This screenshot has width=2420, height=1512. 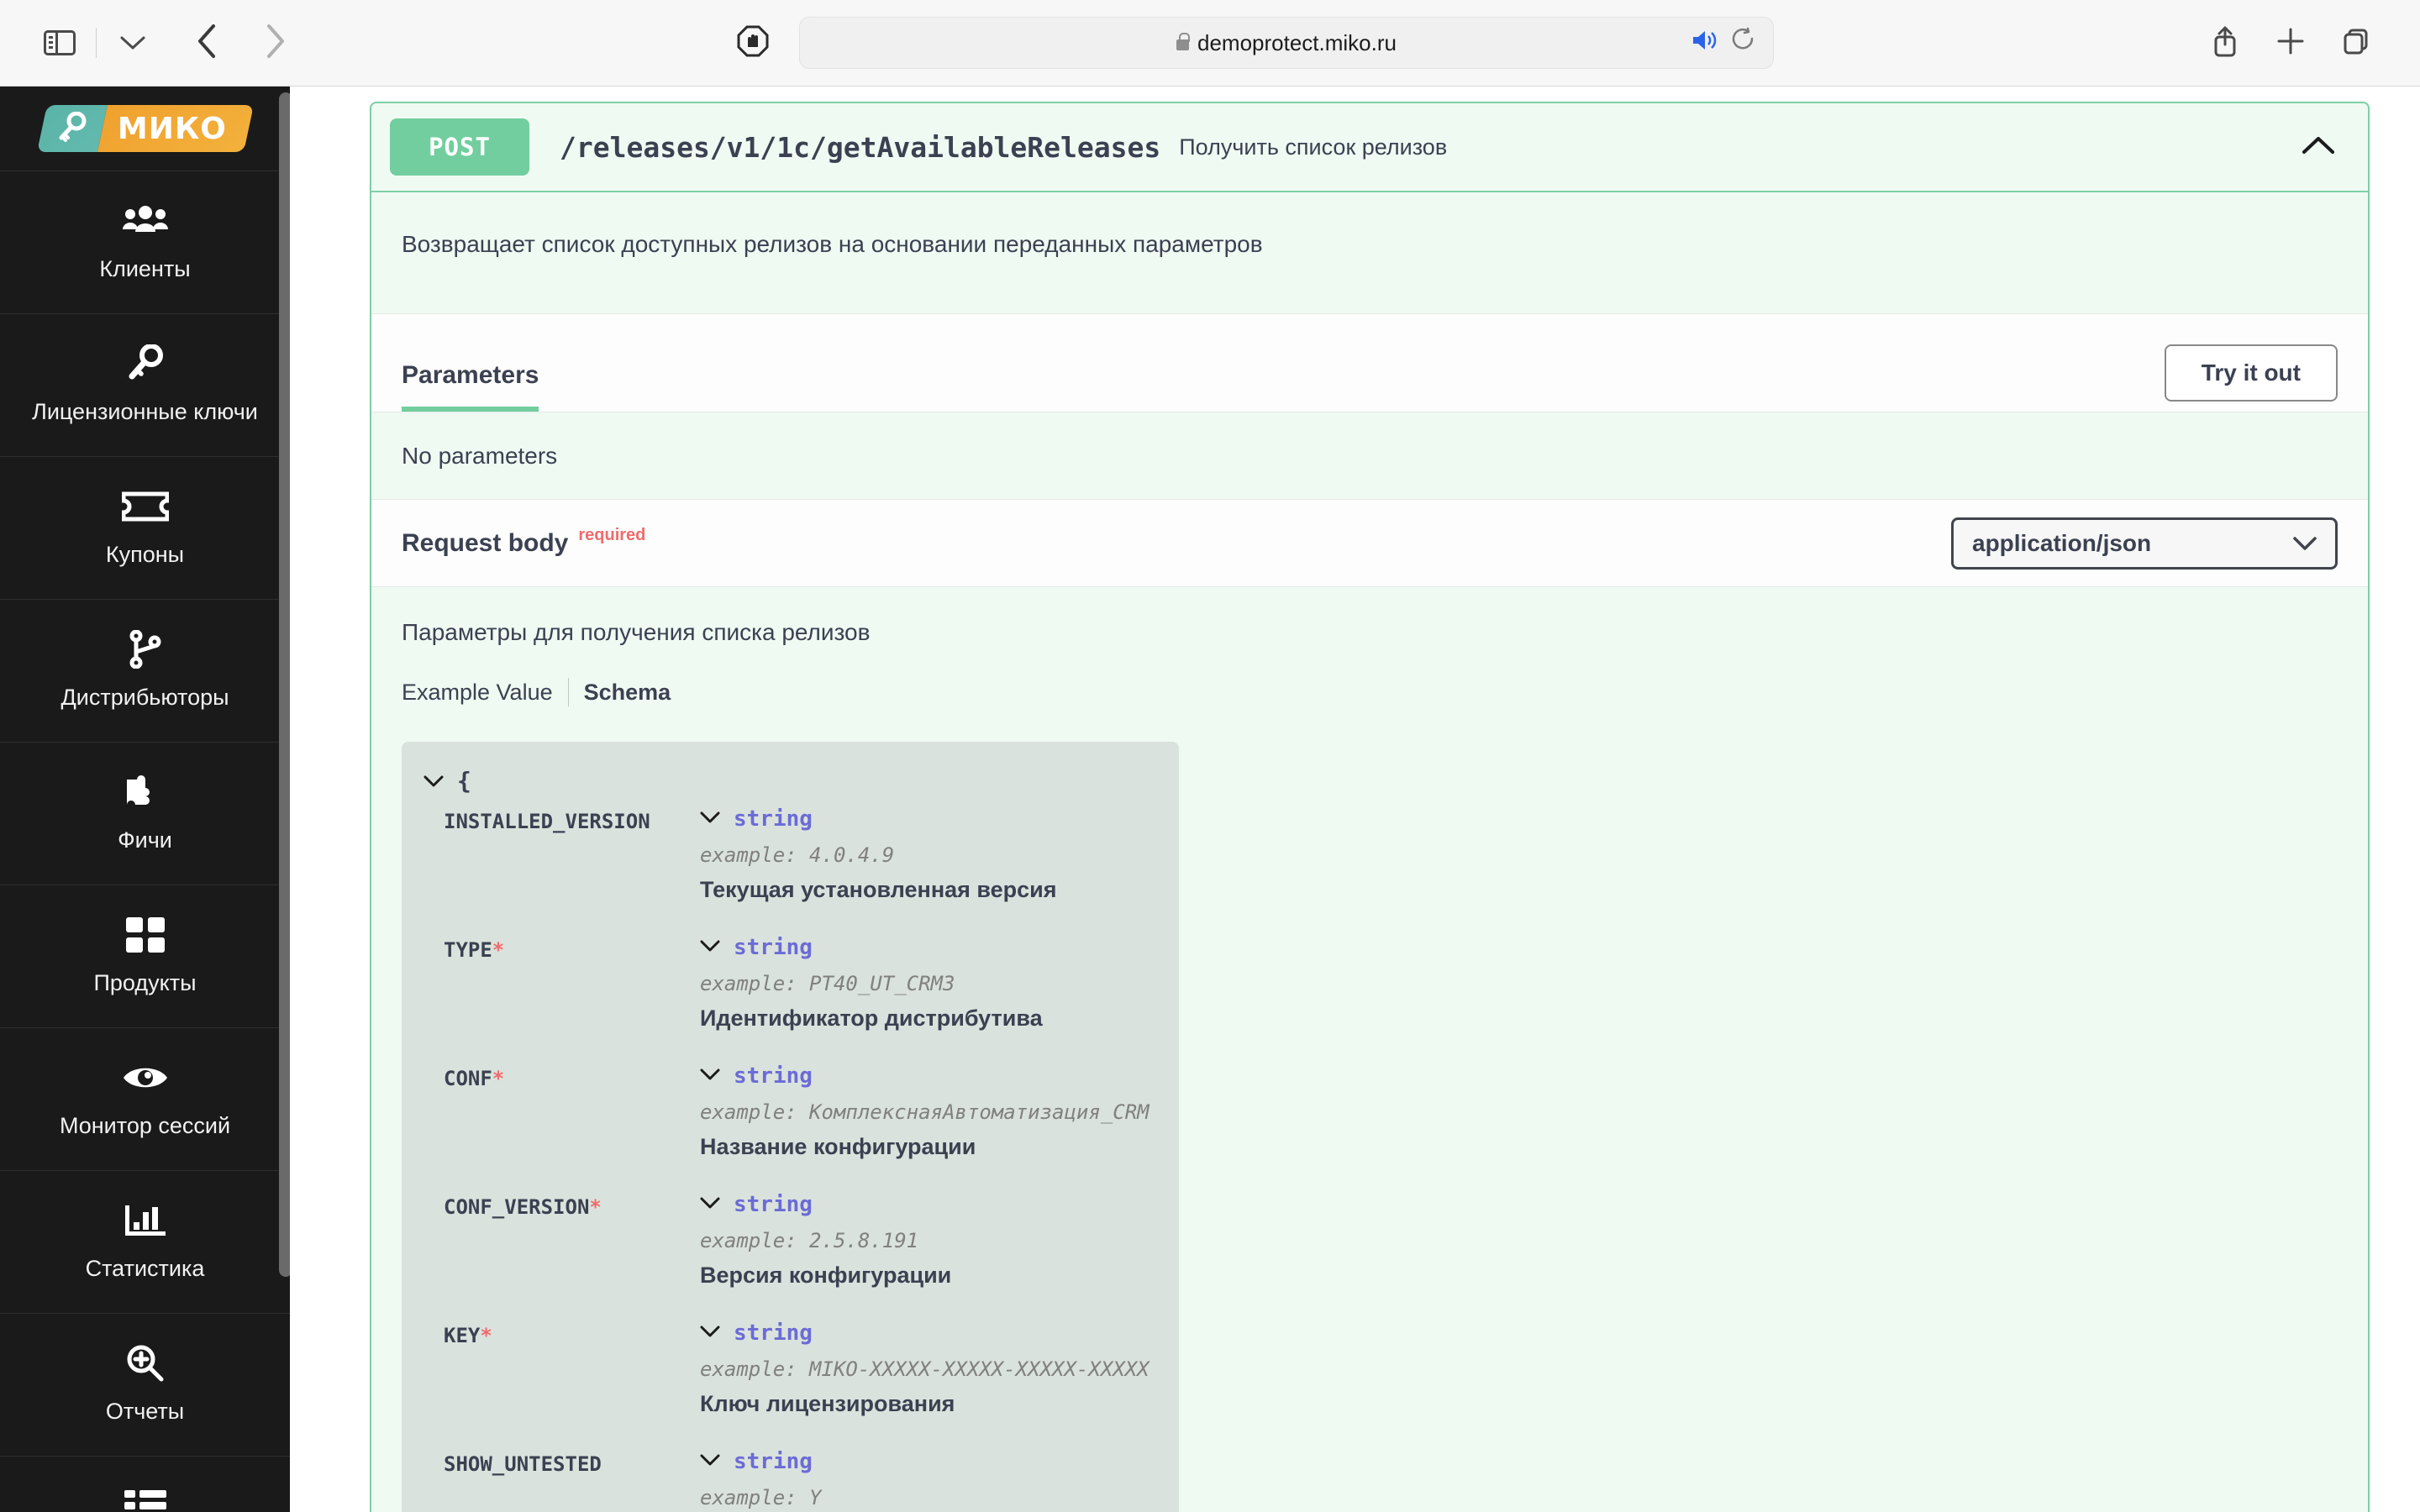 What do you see at coordinates (2318, 147) in the screenshot?
I see `operation-collapse-button` at bounding box center [2318, 147].